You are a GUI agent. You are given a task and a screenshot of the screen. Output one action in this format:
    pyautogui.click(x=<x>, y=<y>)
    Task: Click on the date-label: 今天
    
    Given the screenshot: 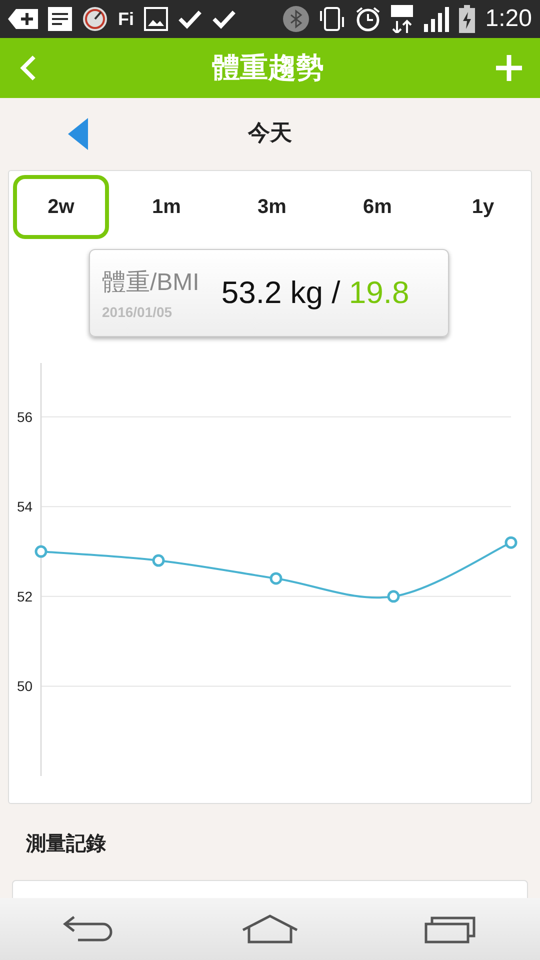 What is the action you would take?
    pyautogui.click(x=270, y=133)
    